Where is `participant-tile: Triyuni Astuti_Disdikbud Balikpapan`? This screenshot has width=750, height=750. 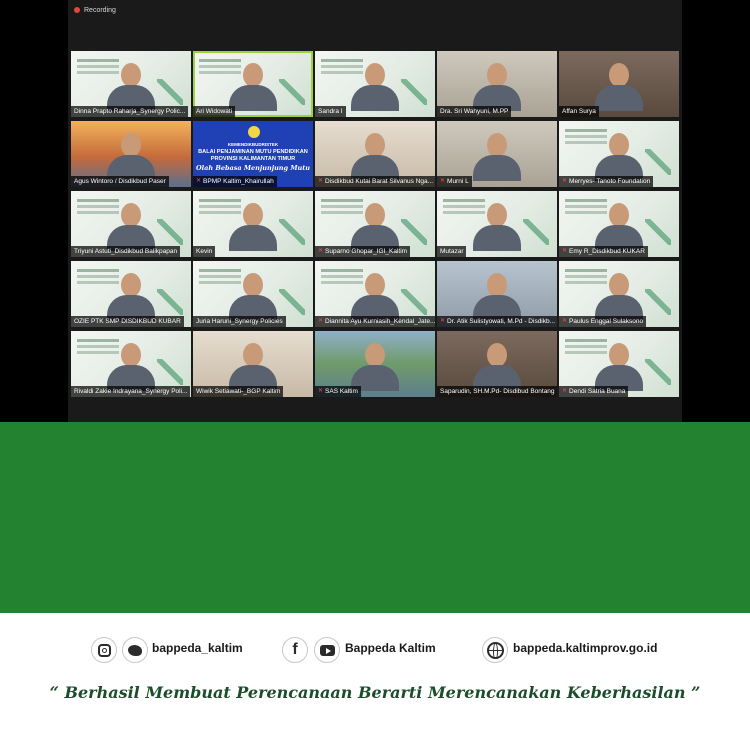
participant-tile: Triyuni Astuti_Disdikbud Balikpapan is located at coordinates (131, 224).